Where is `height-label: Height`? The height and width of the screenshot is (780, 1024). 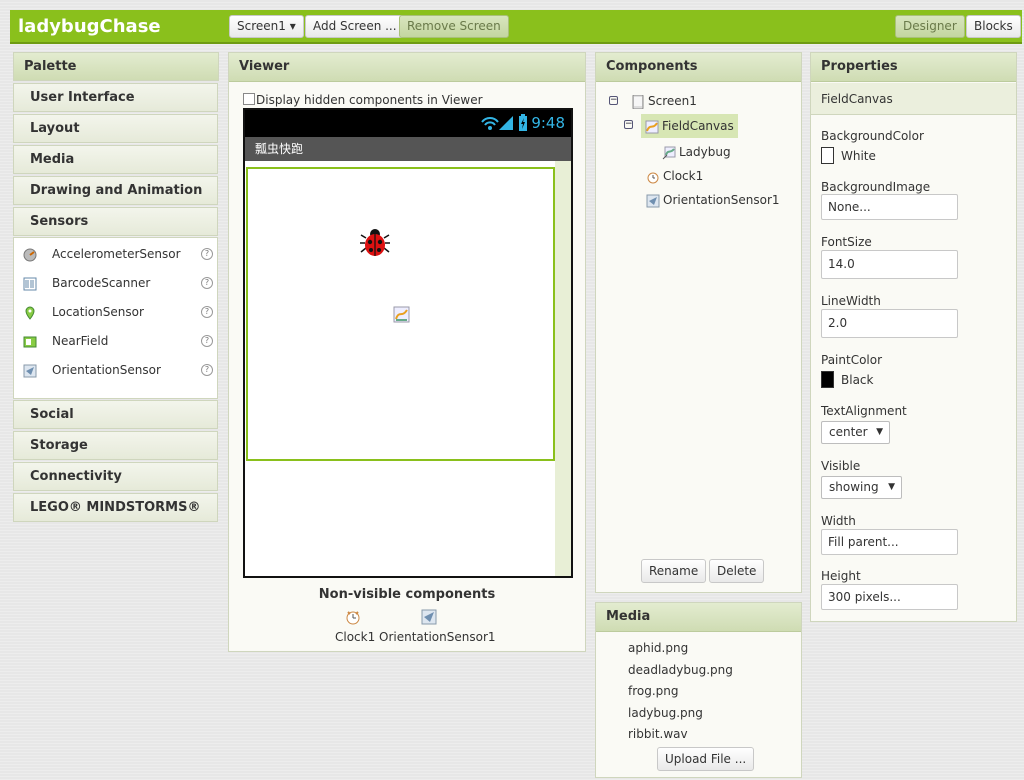 height-label: Height is located at coordinates (841, 576).